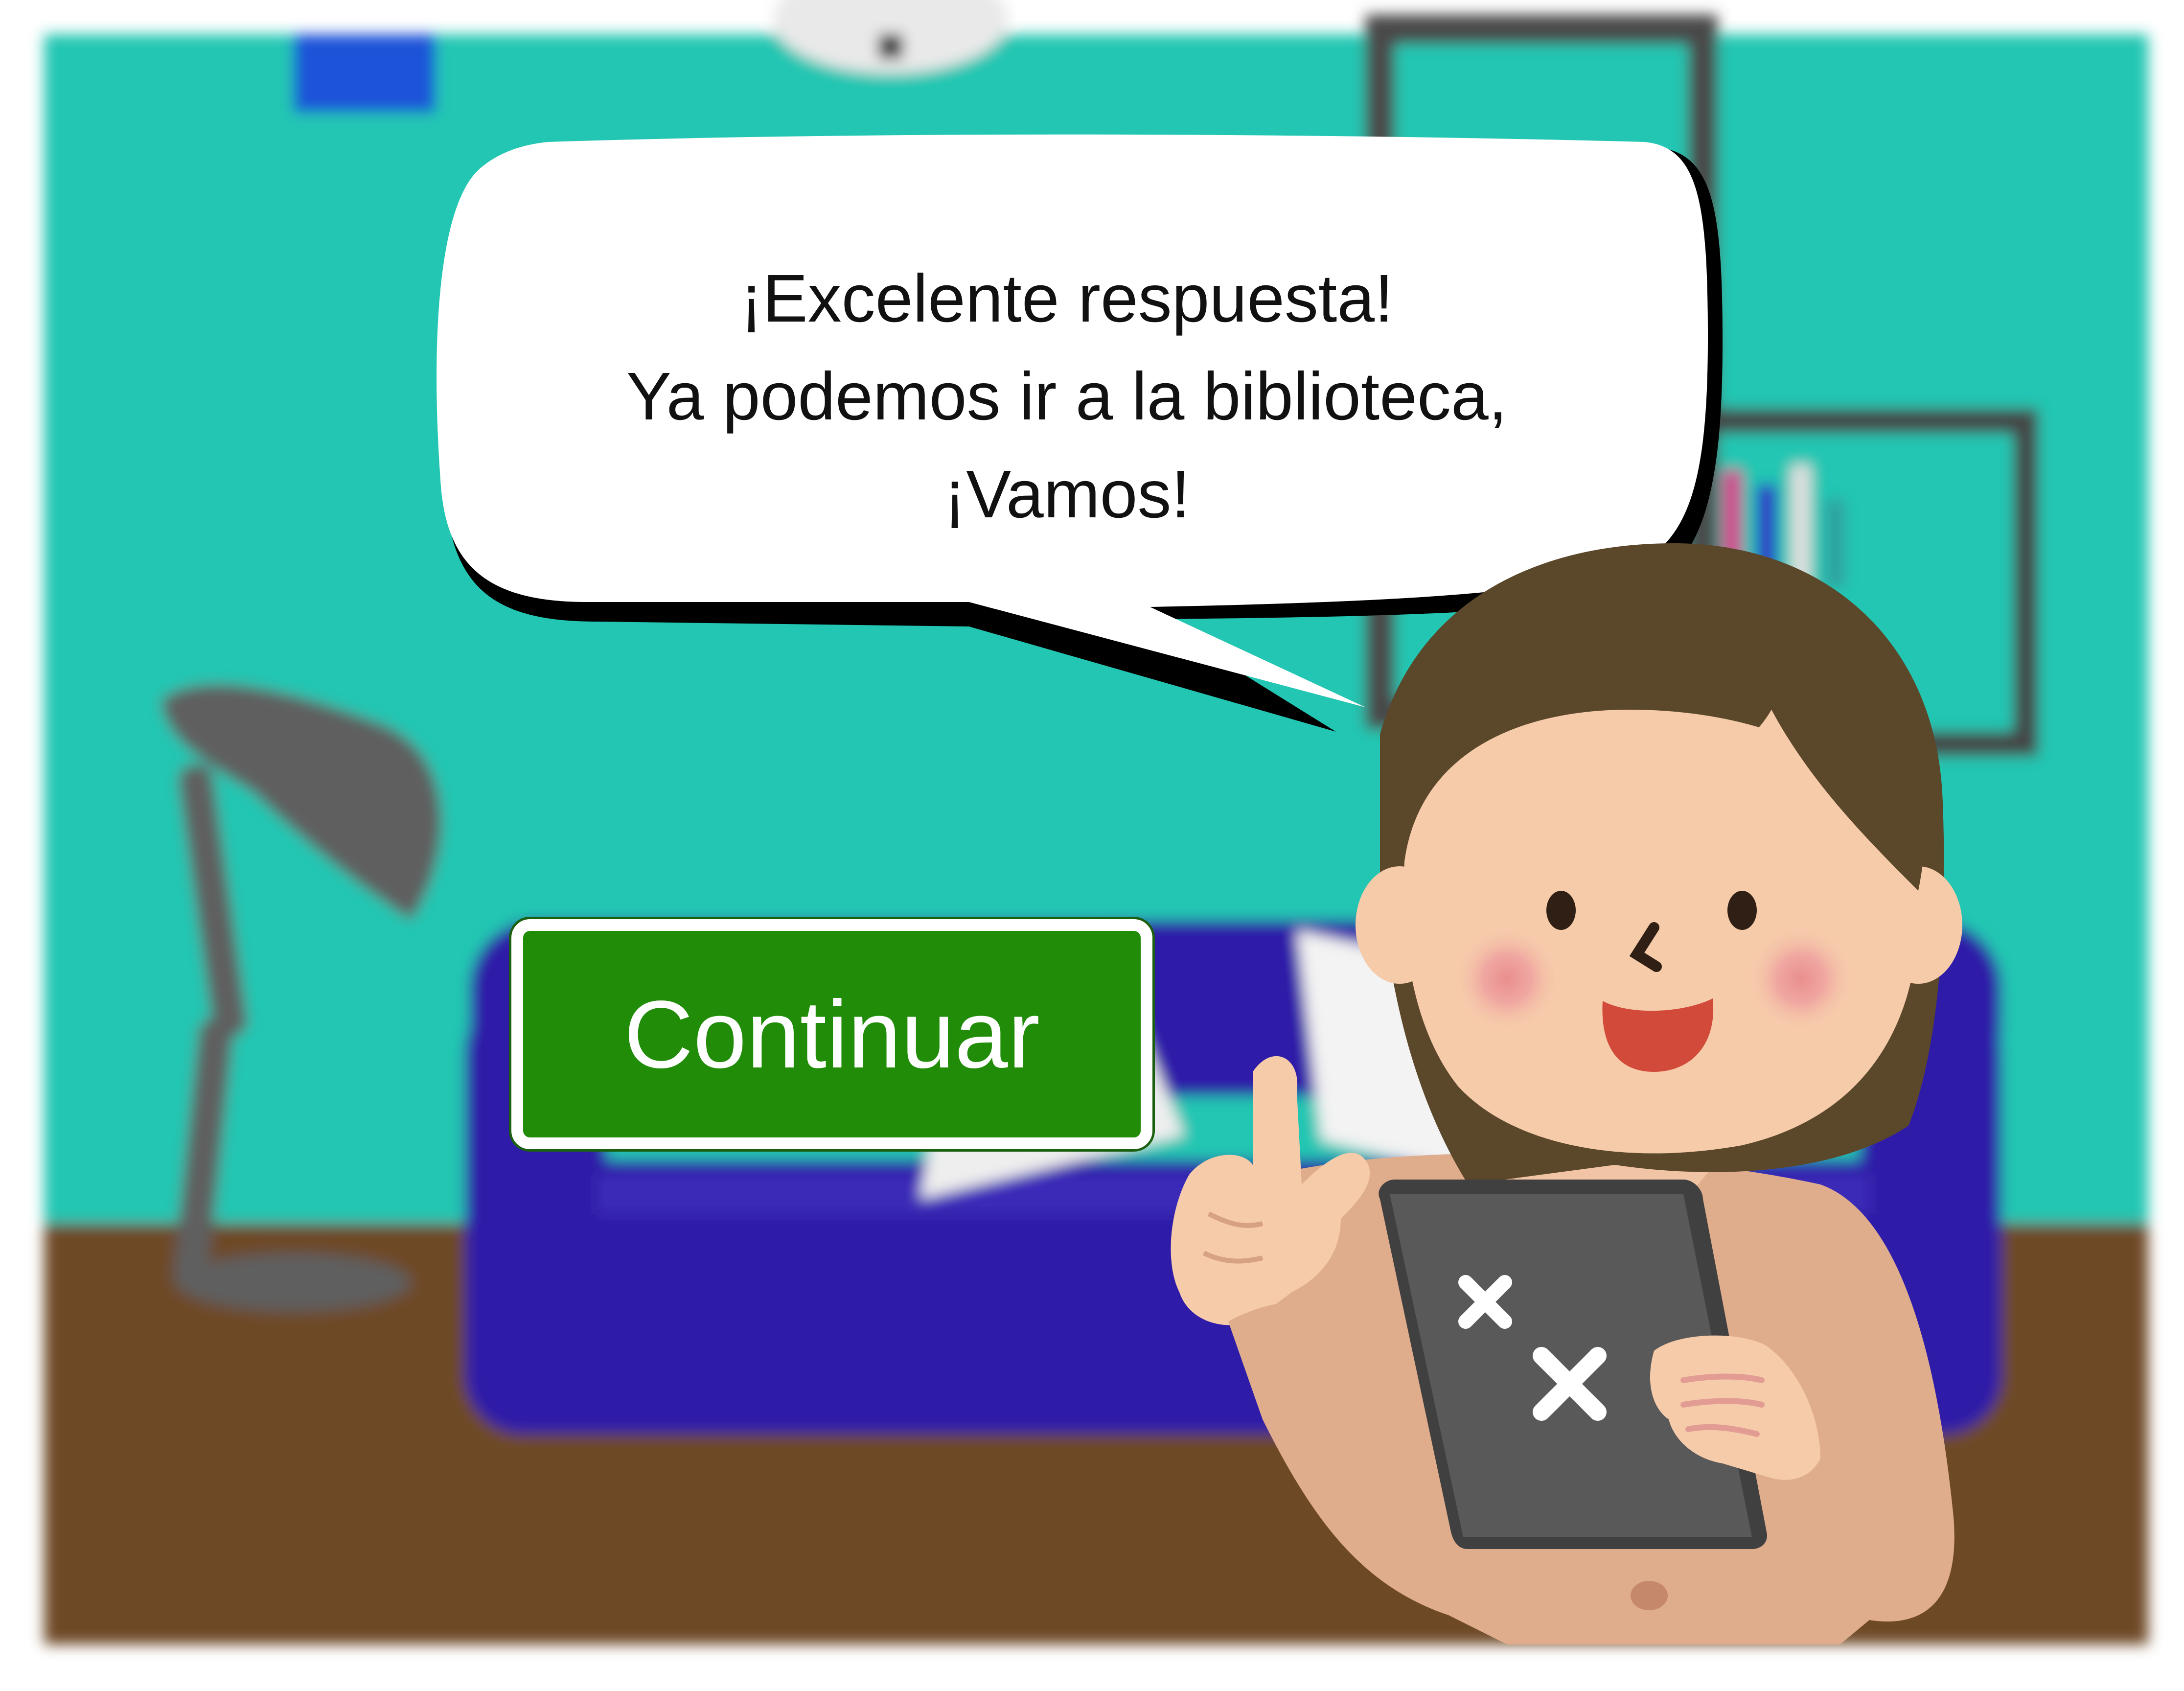 Image resolution: width=2184 pixels, height=1691 pixels. What do you see at coordinates (1742, 910) in the screenshot?
I see `right-eye` at bounding box center [1742, 910].